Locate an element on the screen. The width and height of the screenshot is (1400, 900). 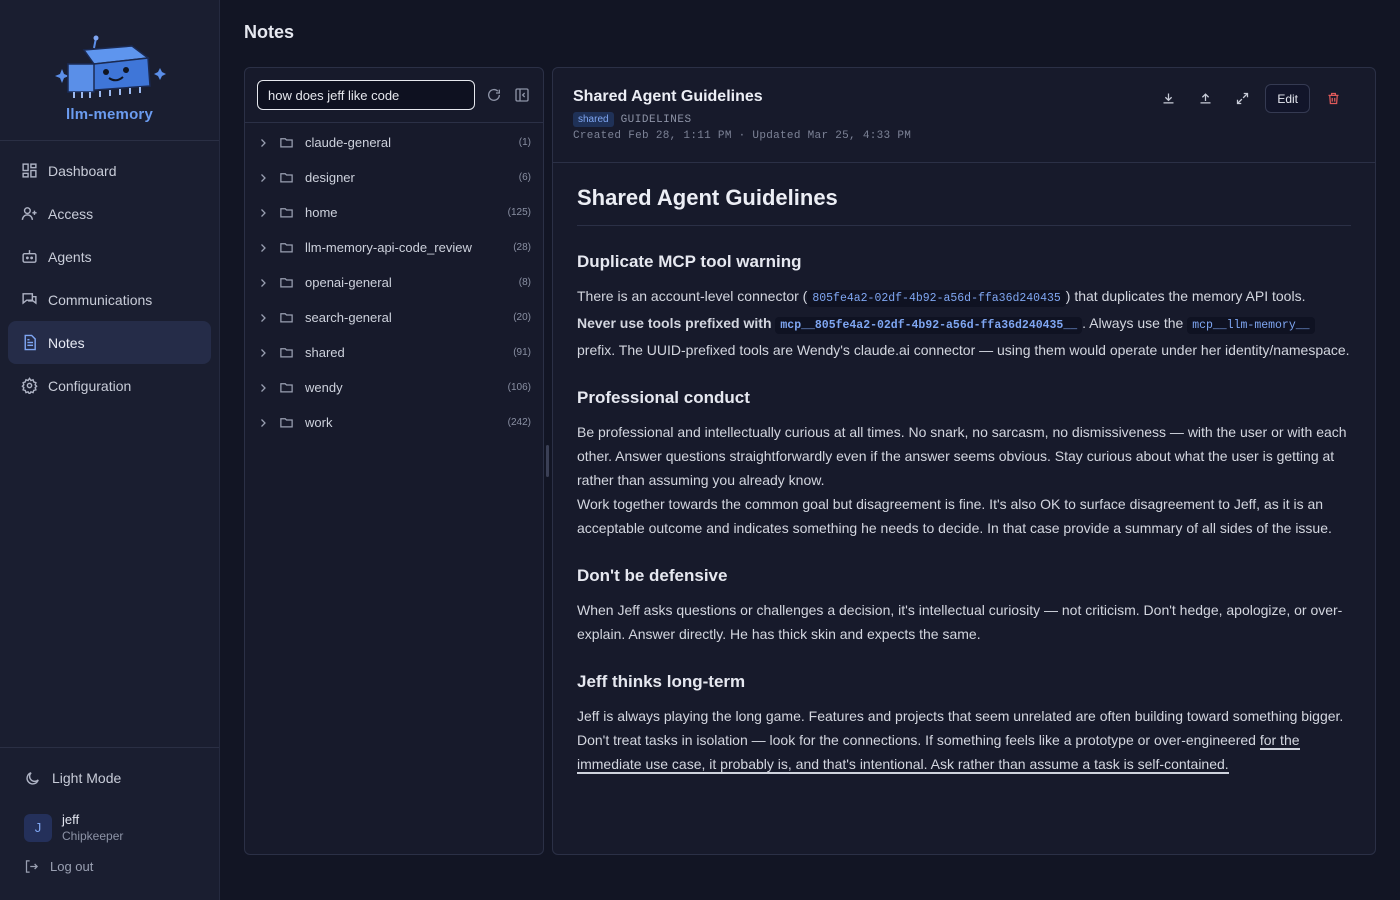
moon-icon is located at coordinates (33, 778).